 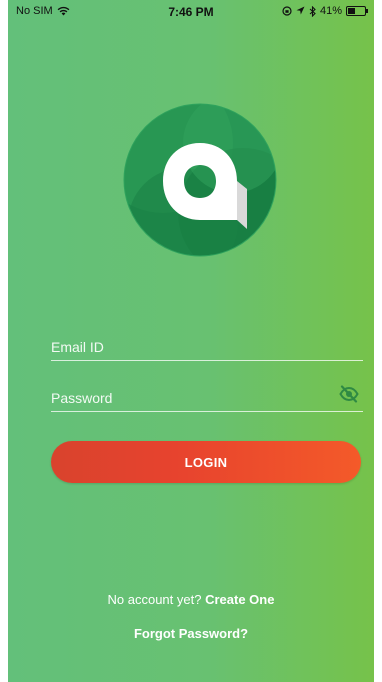 I want to click on login-button: LOGIN, so click(x=206, y=462).